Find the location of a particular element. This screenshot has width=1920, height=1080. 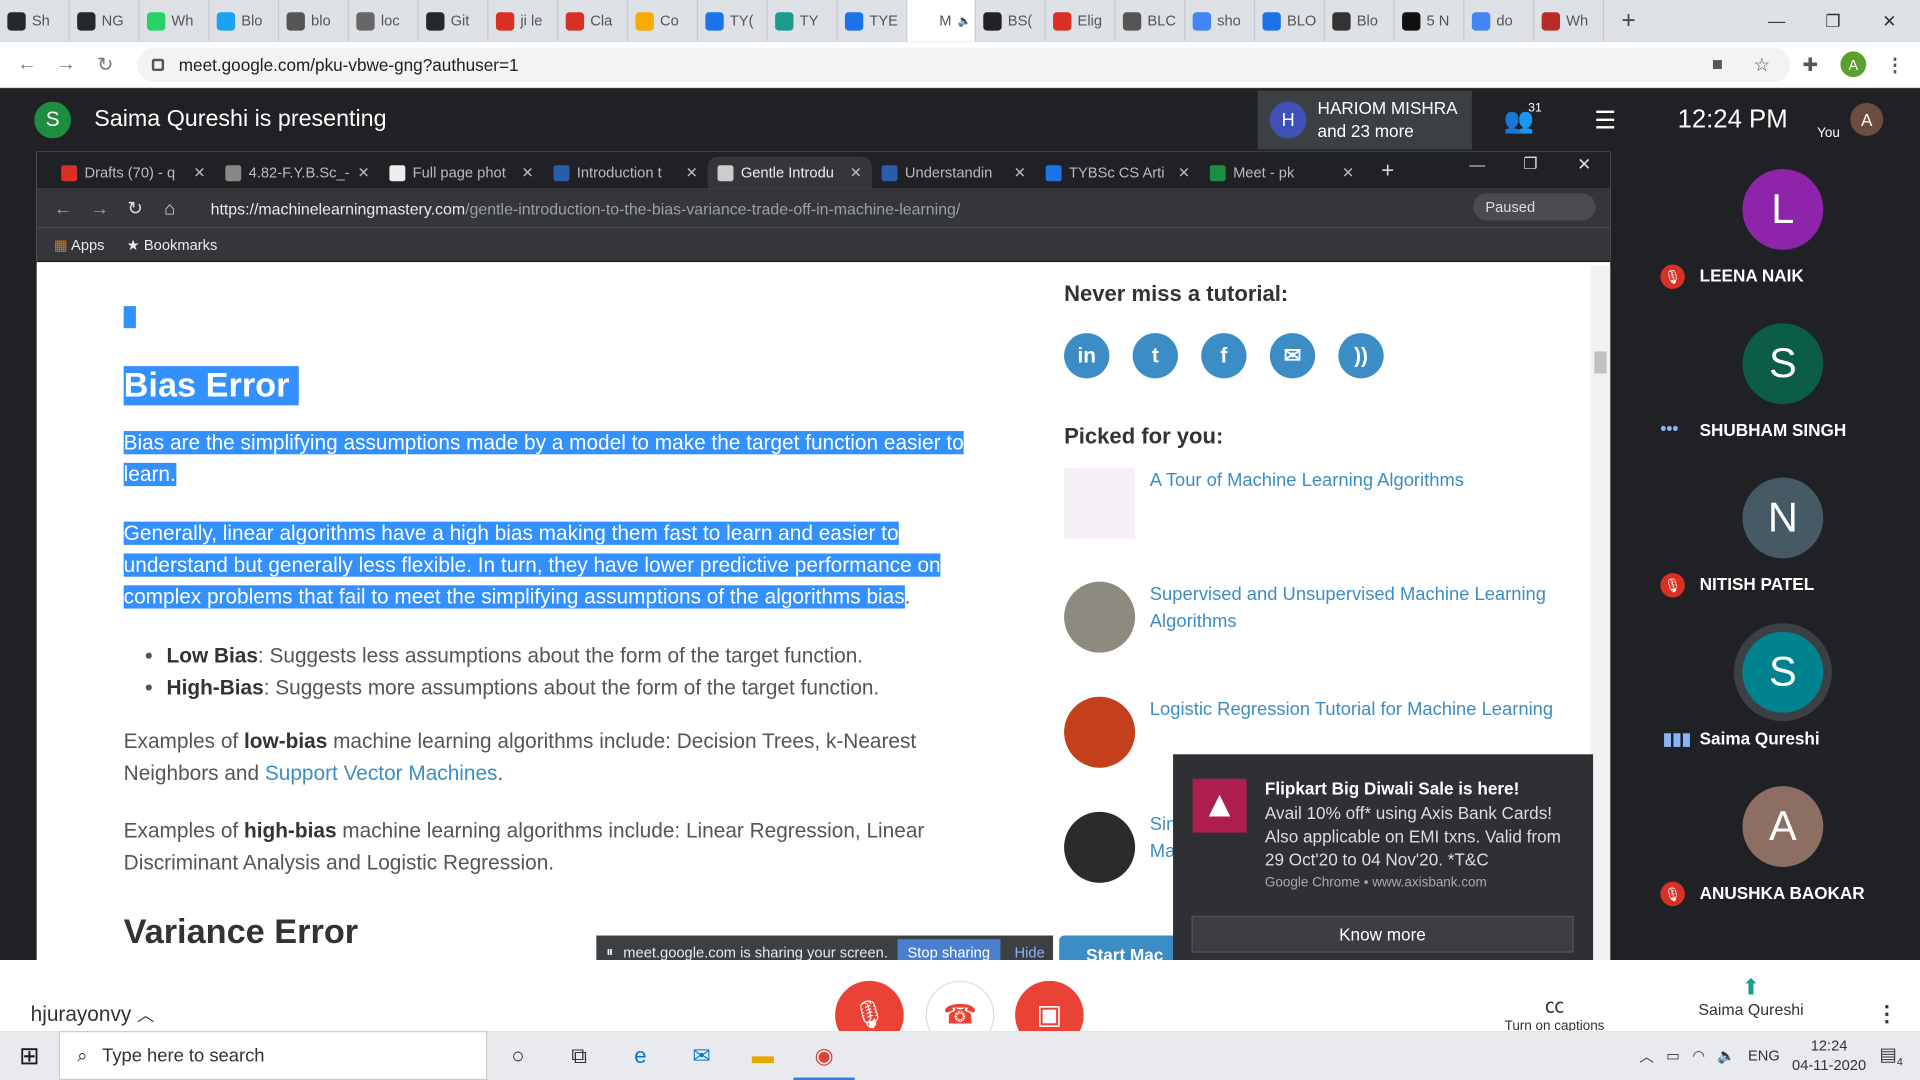

browser-tab: TY is located at coordinates (803, 21).